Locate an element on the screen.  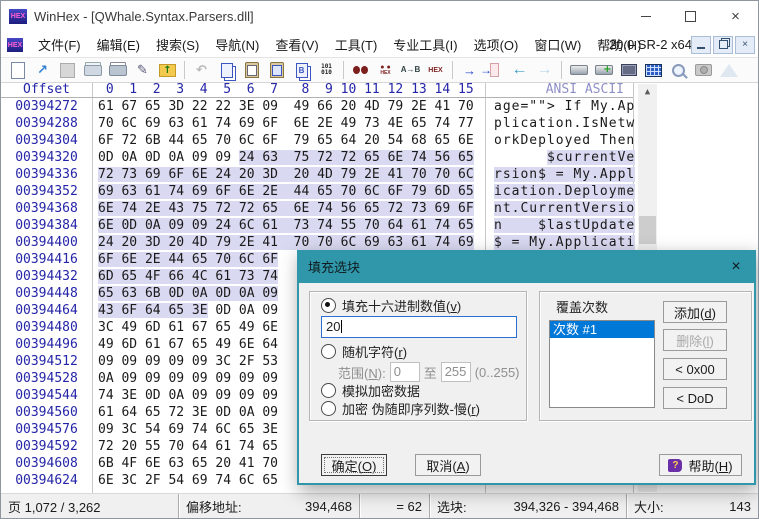
menu-item-专业工具I: 专业工具(I) is located at coordinates (425, 44).